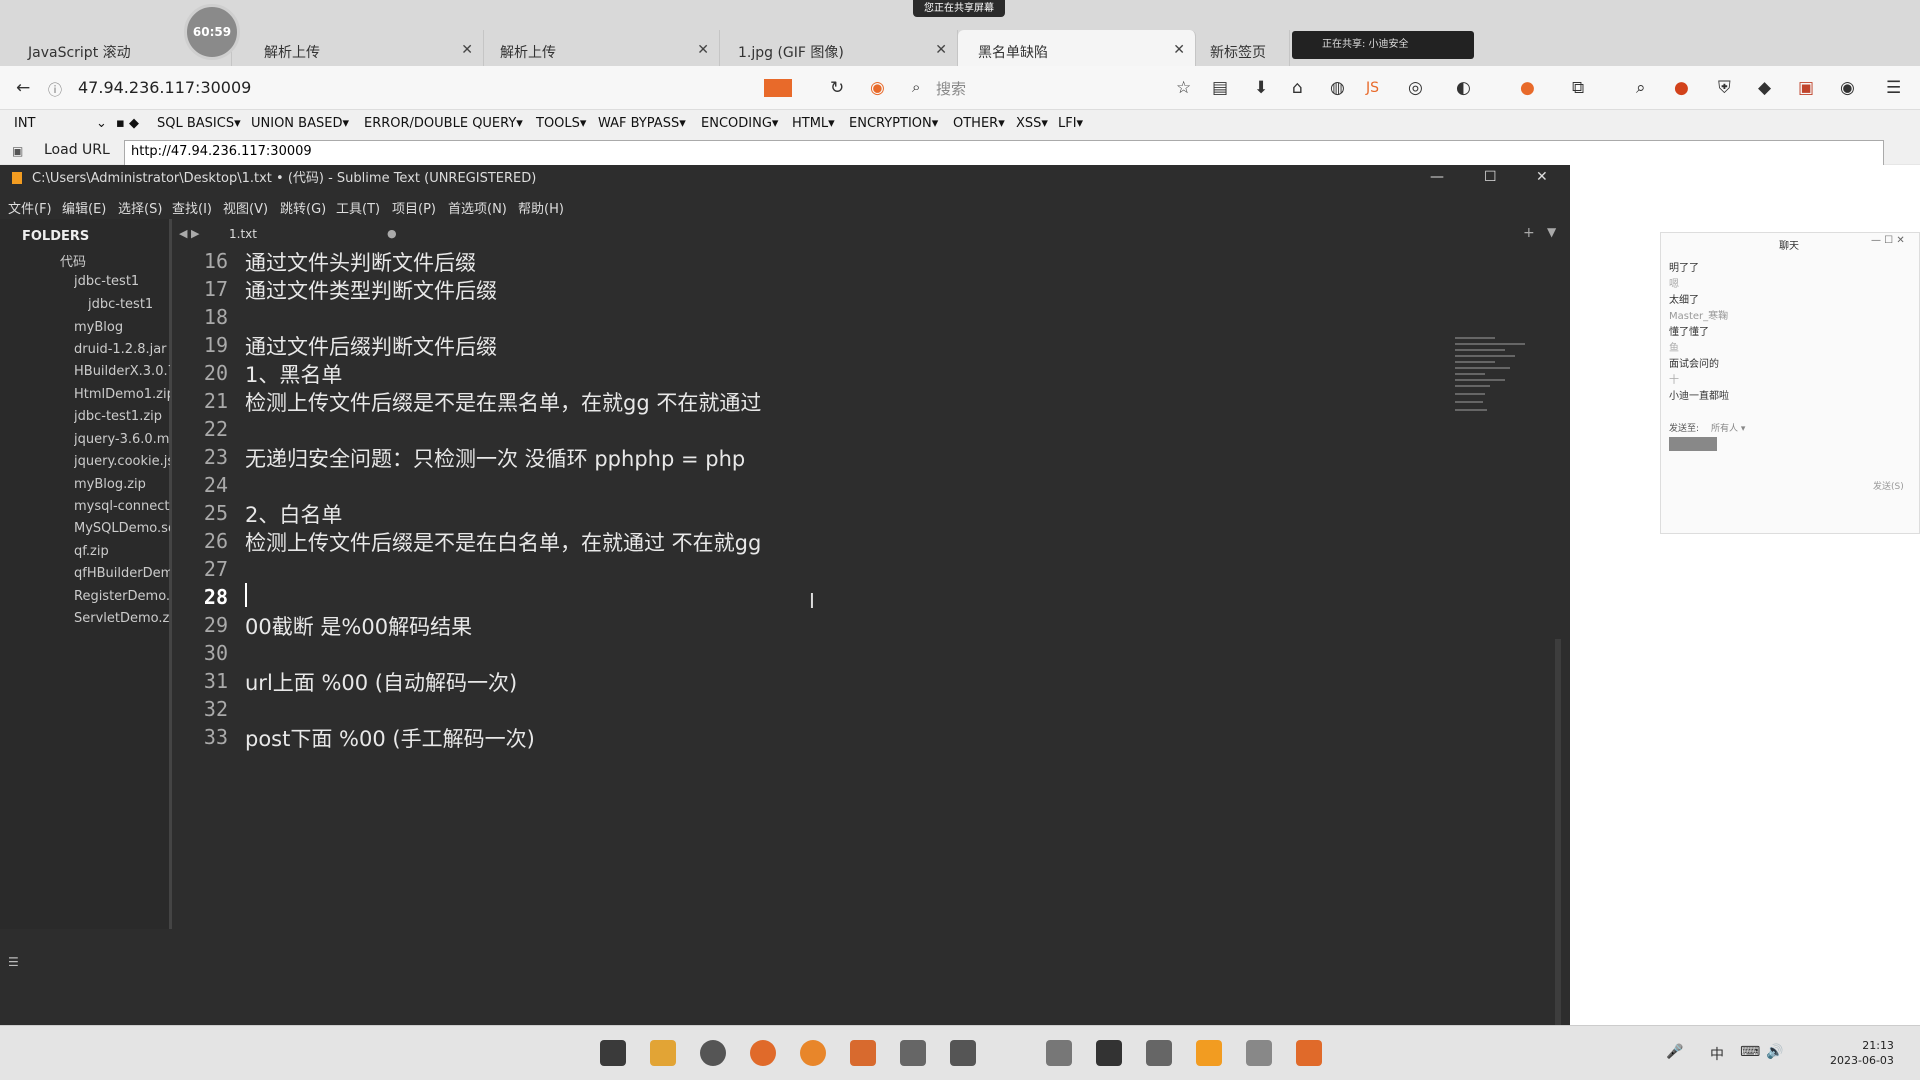 The width and height of the screenshot is (1920, 1080). Describe the element at coordinates (1261, 88) in the screenshot. I see `download-icon: ⬇` at that location.